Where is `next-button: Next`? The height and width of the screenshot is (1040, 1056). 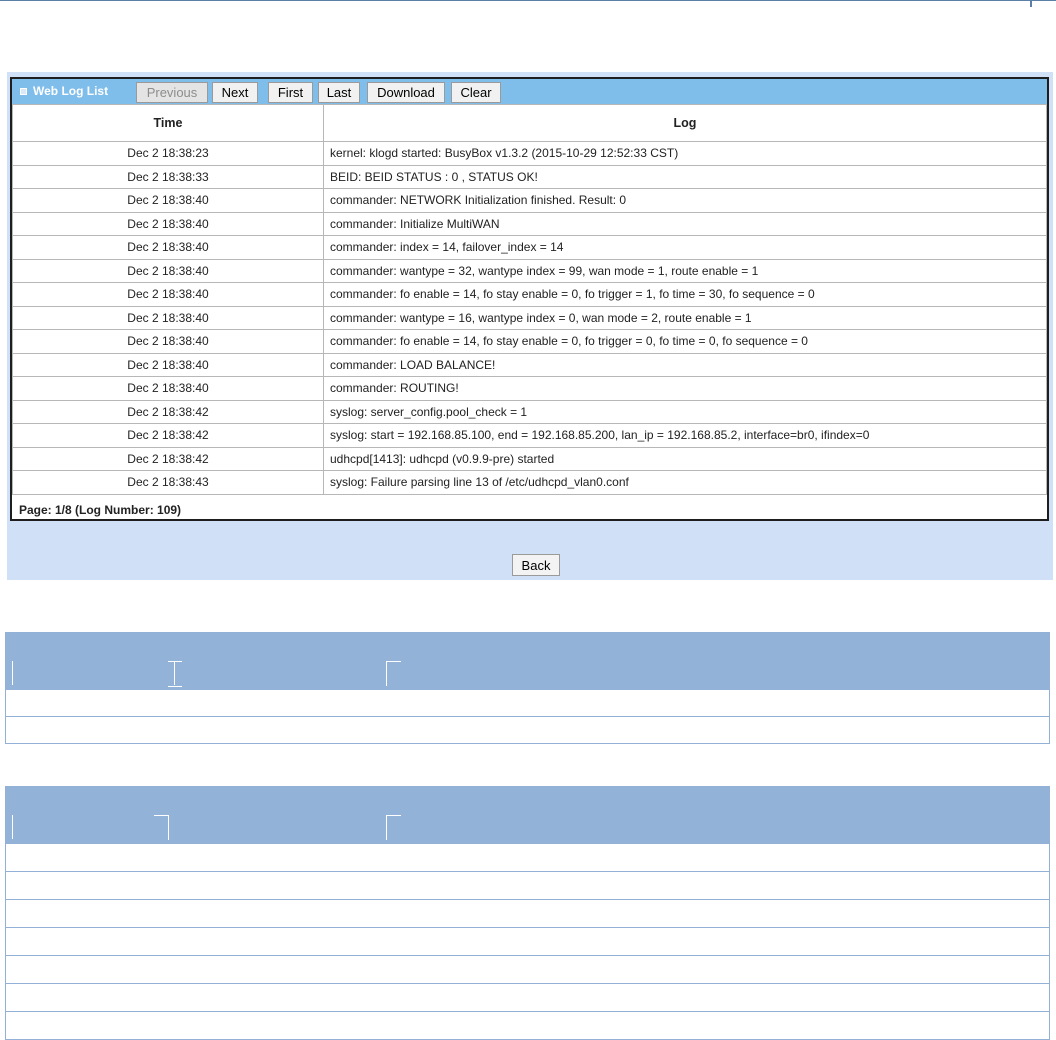 next-button: Next is located at coordinates (235, 92).